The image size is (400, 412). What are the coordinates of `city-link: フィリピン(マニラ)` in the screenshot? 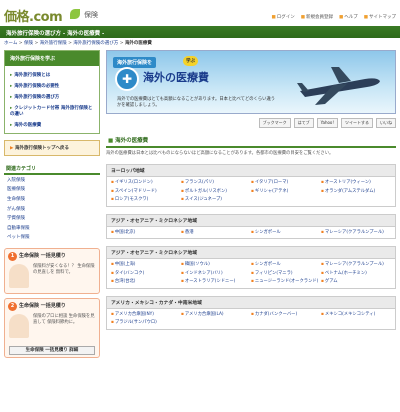 It's located at (286, 274).